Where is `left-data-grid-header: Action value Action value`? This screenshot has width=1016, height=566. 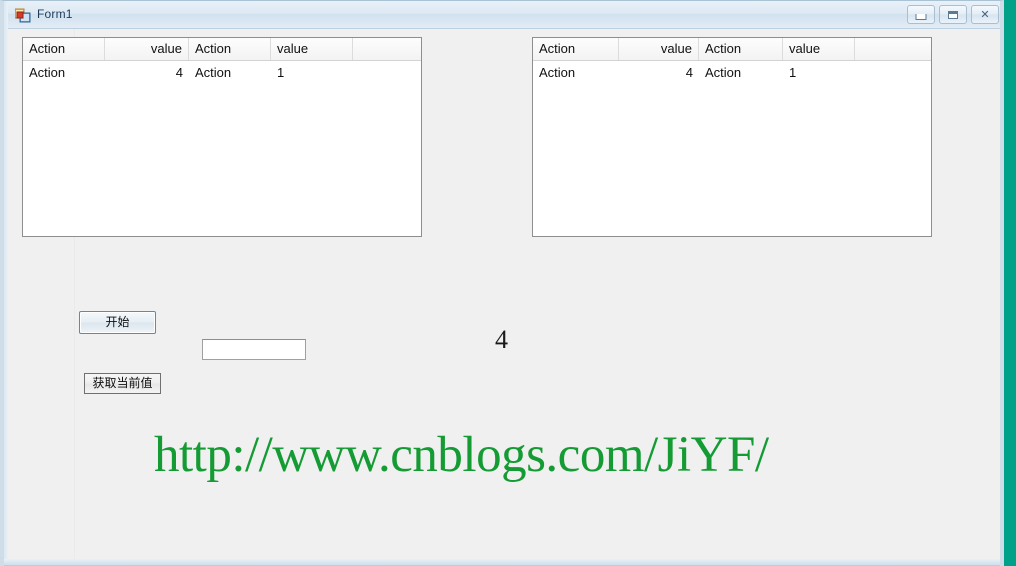
left-data-grid-header: Action value Action value is located at coordinates (222, 49).